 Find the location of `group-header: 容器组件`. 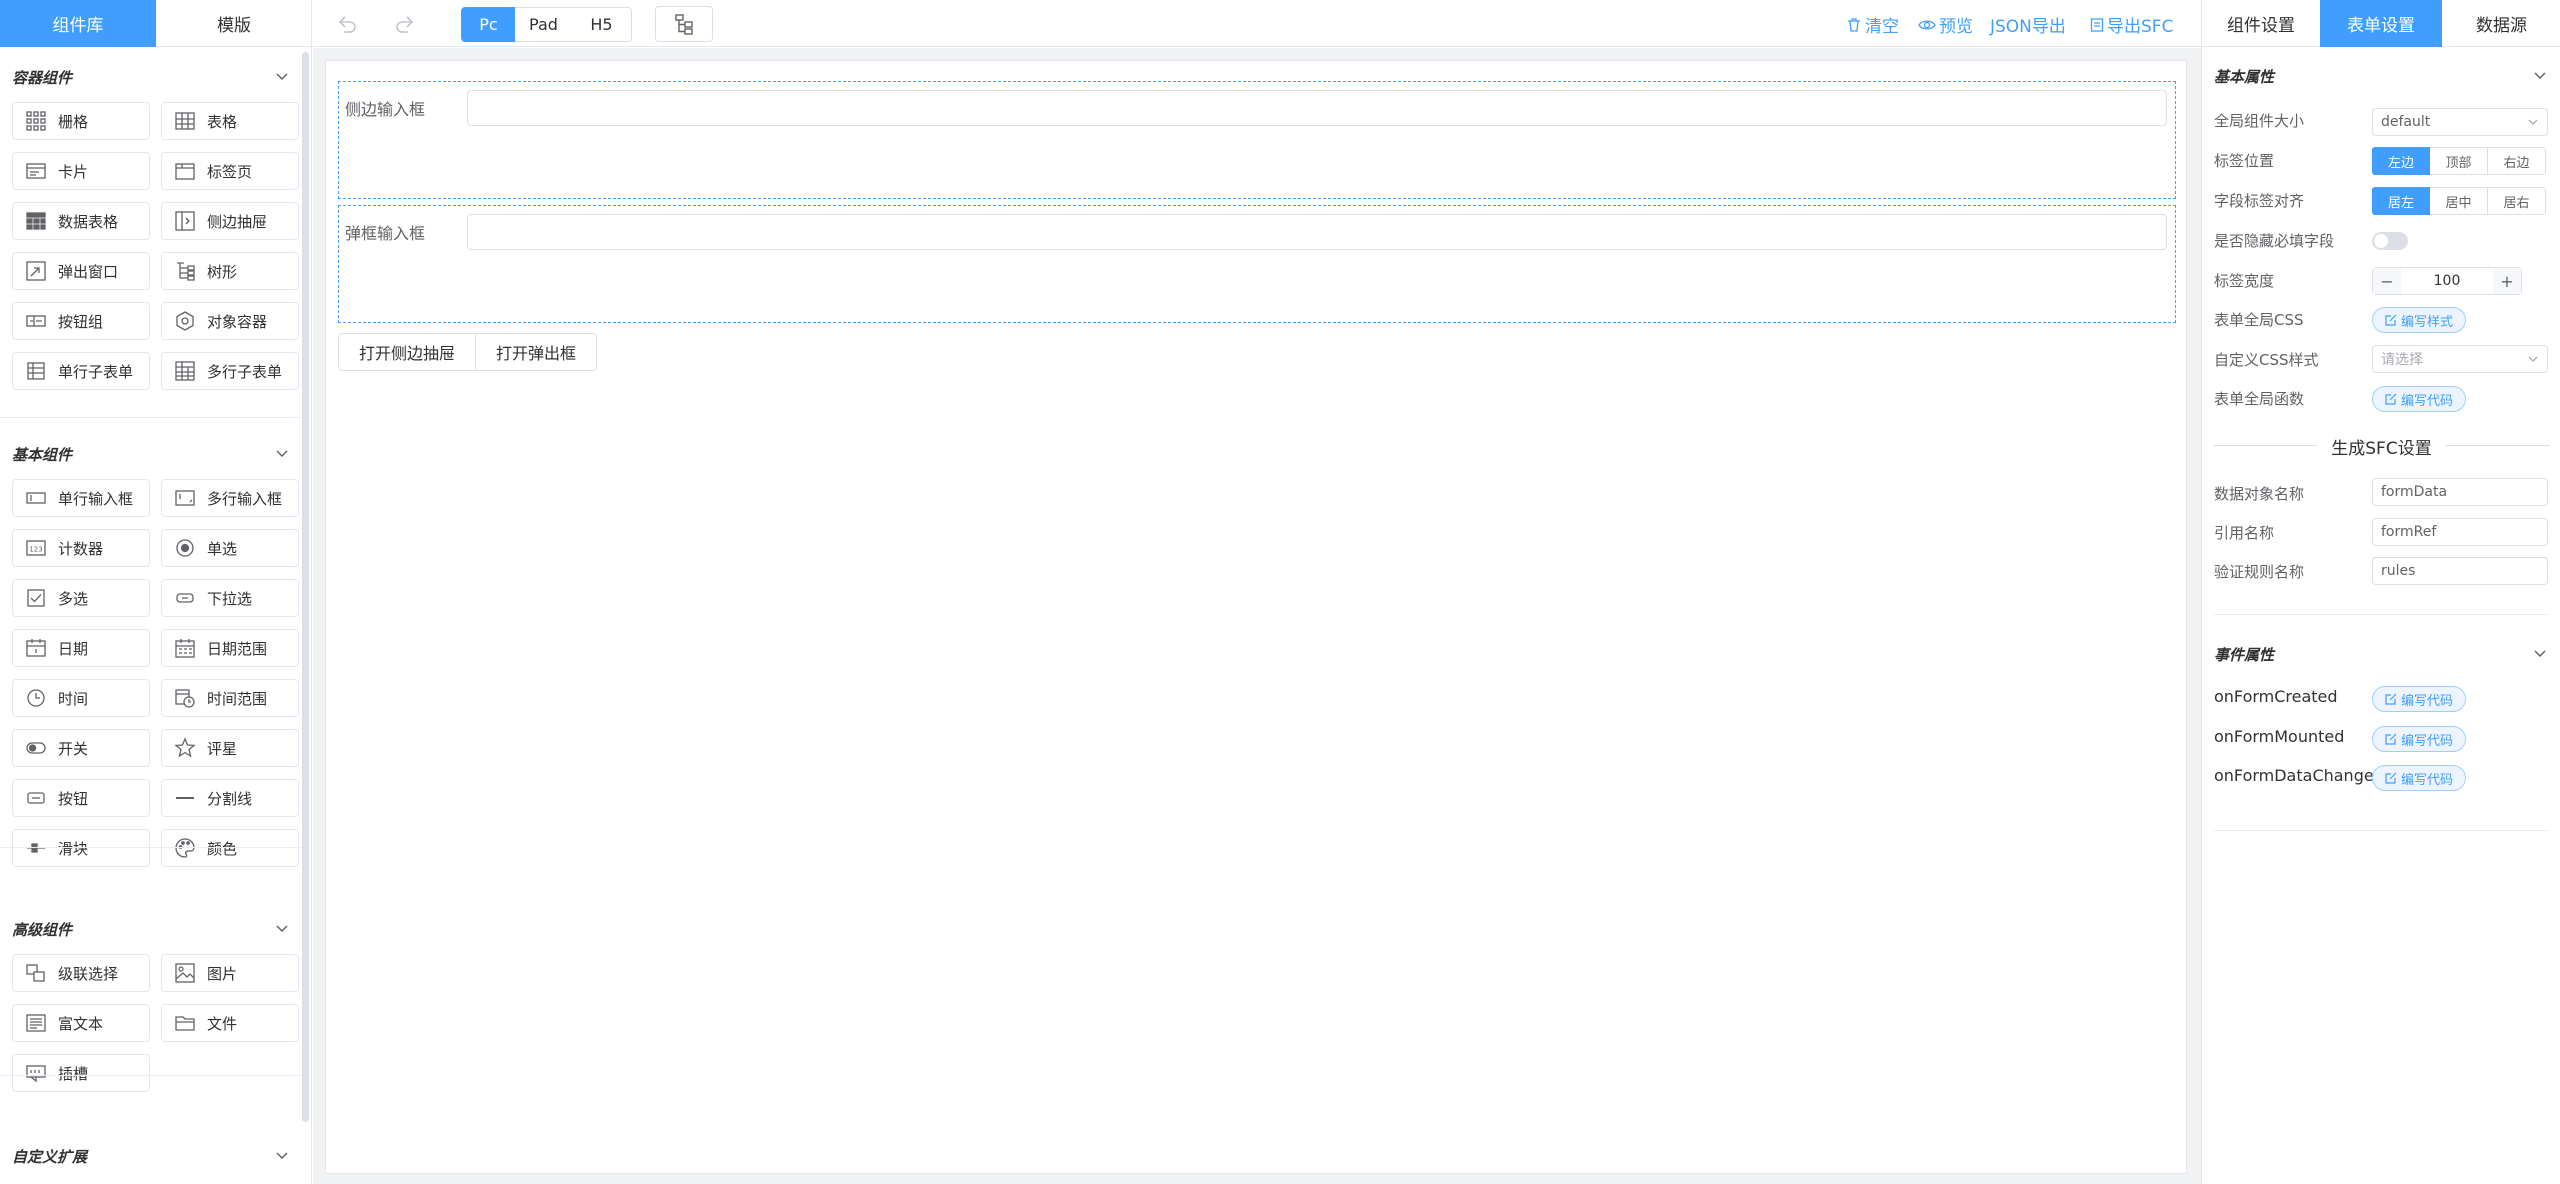

group-header: 容器组件 is located at coordinates (152, 77).